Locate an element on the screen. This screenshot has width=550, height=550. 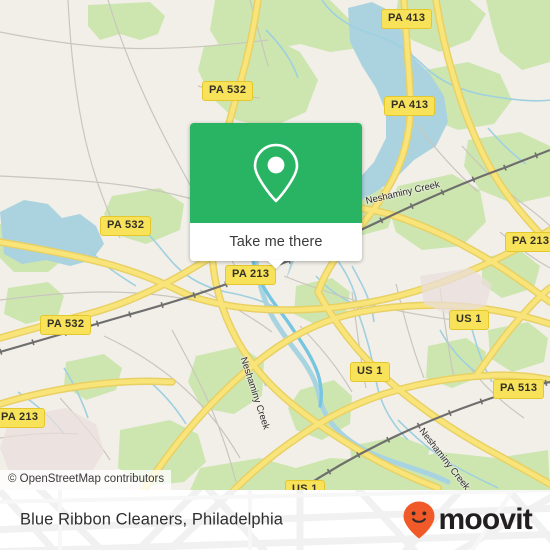
road-shield-pa-213-east: PA 213 is located at coordinates (527, 242).